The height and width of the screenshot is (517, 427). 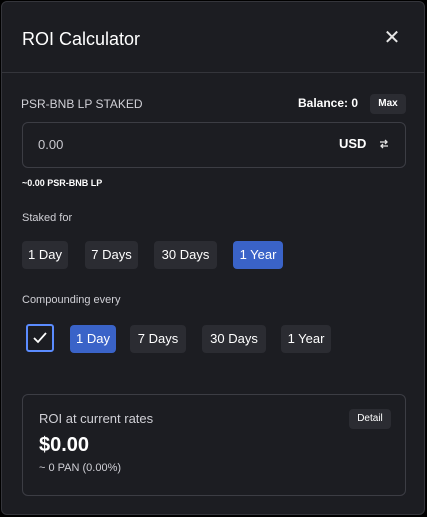 What do you see at coordinates (213, 37) in the screenshot?
I see `modal-header: ROI Calculator ✕` at bounding box center [213, 37].